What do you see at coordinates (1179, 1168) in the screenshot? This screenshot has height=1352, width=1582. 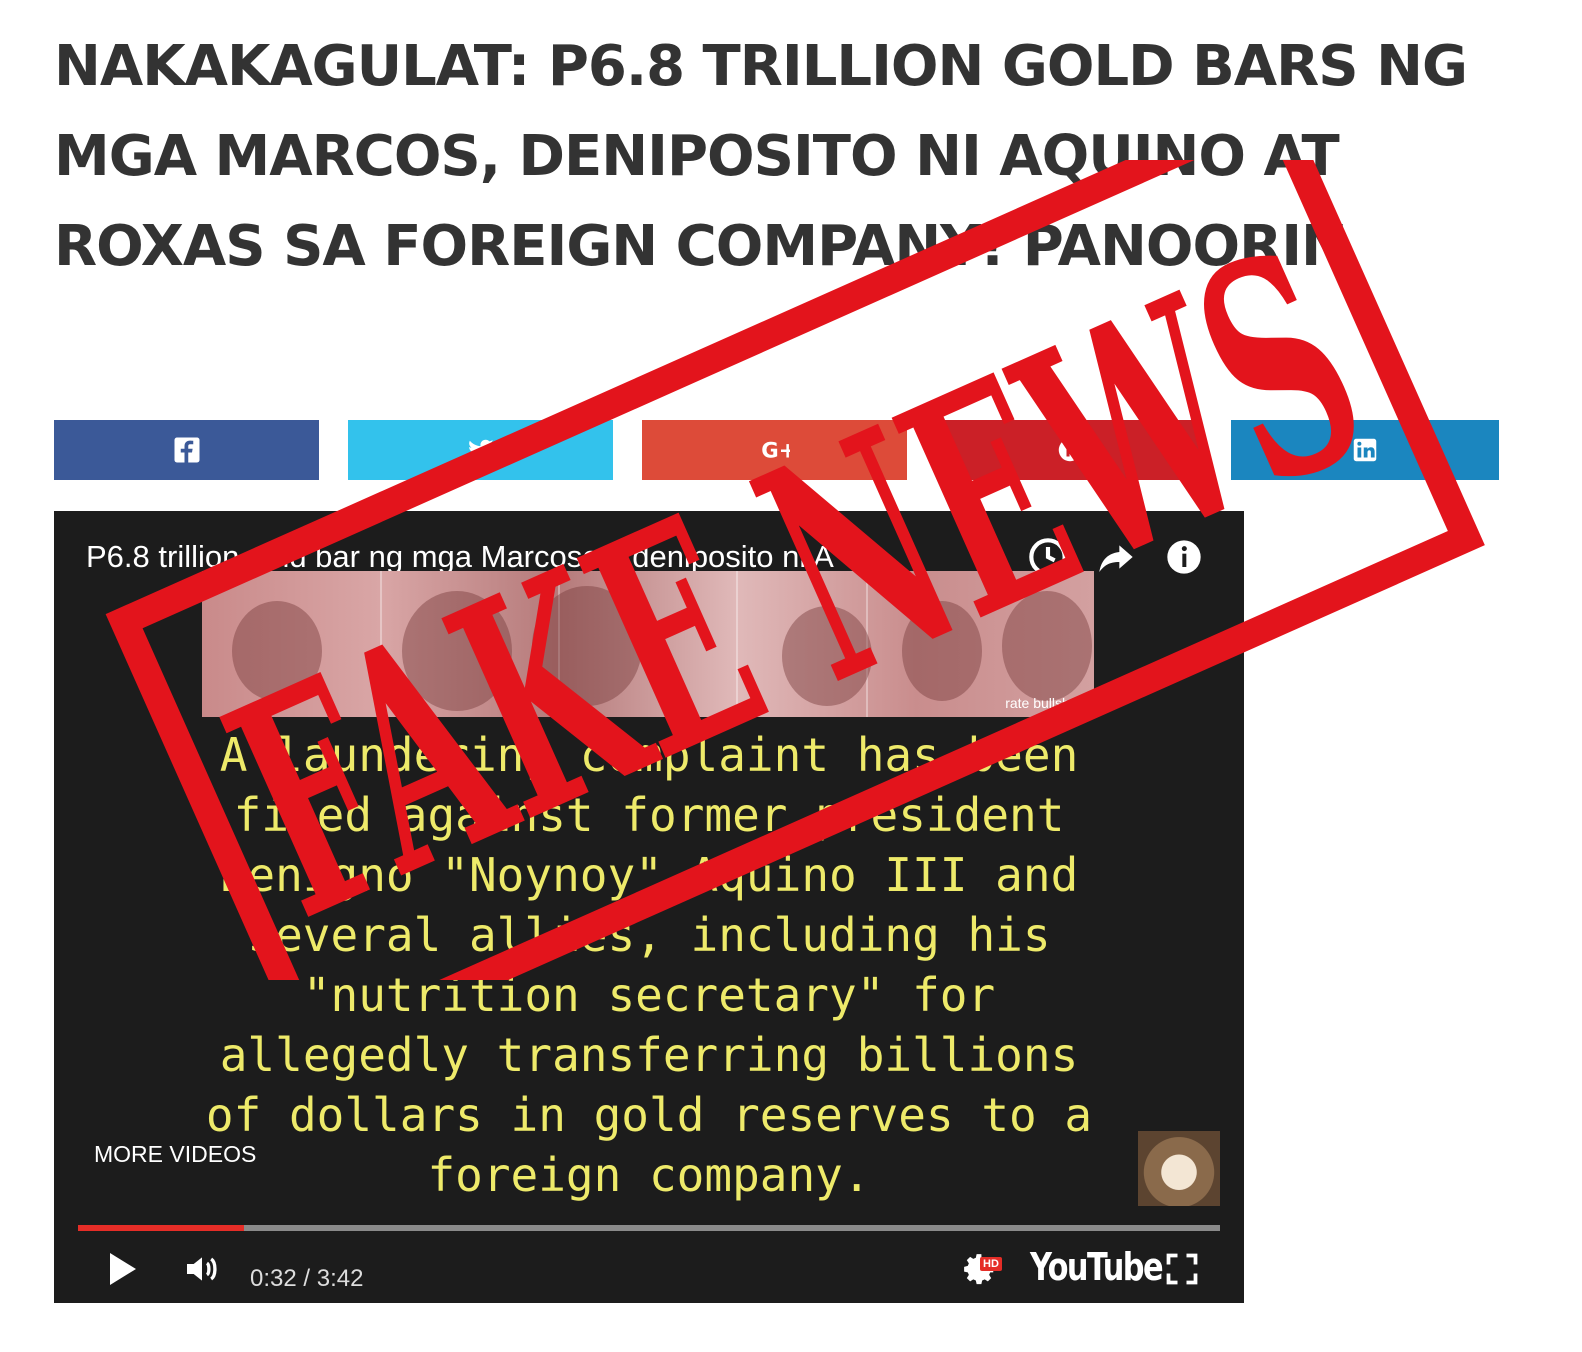 I see `channel-thumbnail` at bounding box center [1179, 1168].